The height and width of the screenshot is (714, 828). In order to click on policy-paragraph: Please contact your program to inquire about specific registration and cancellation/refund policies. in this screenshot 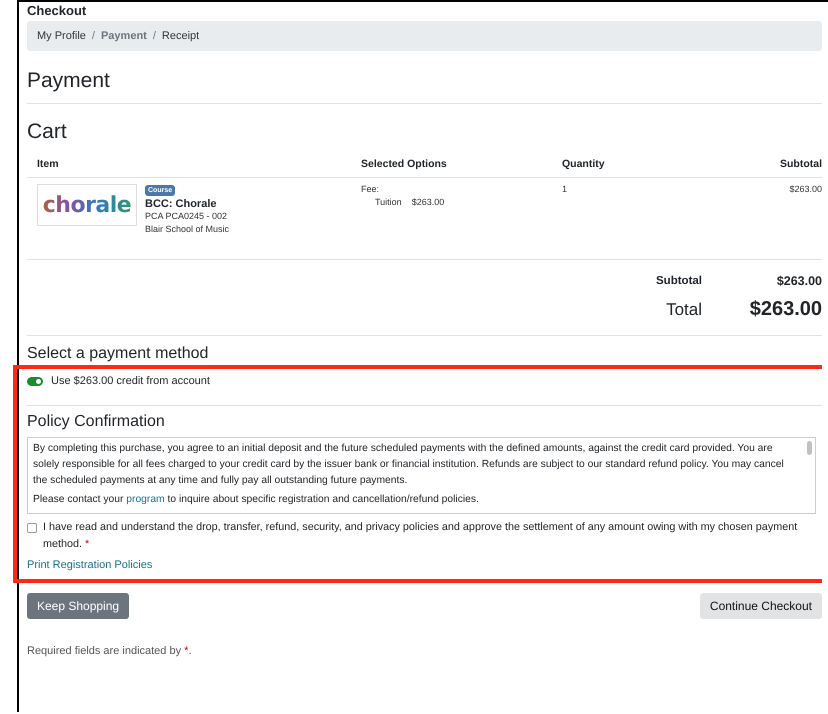, I will do `click(256, 500)`.